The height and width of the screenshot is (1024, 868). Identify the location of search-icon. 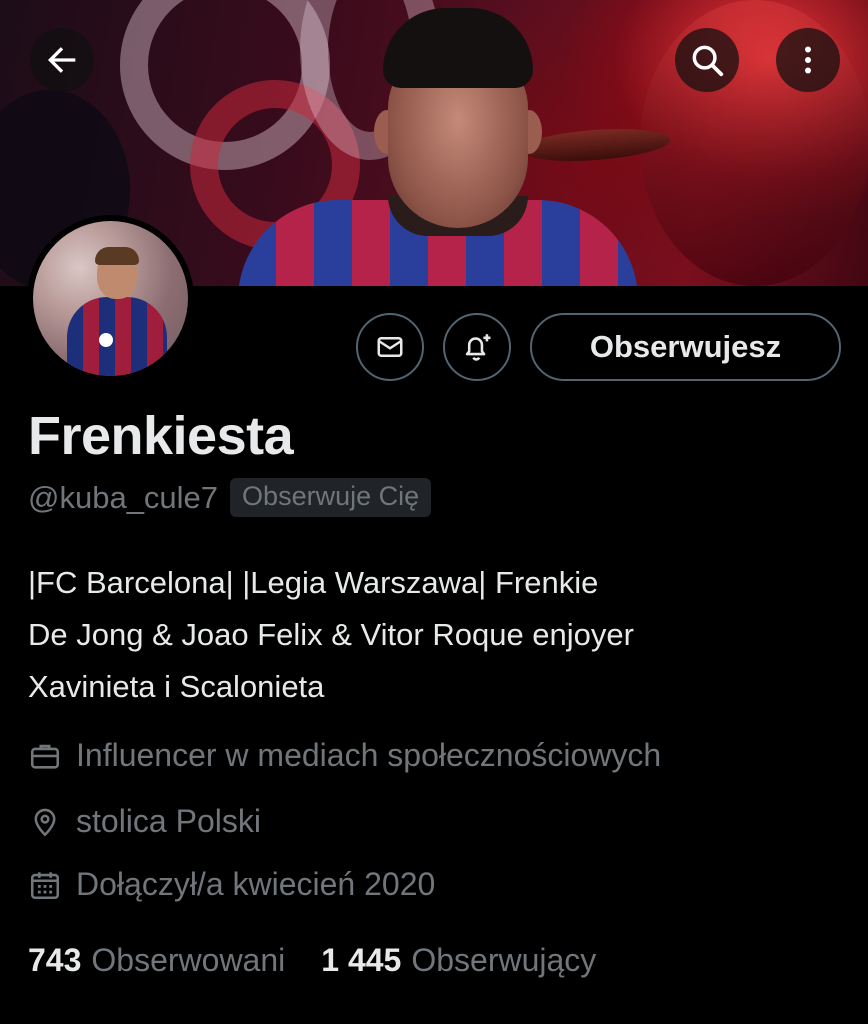
(708, 61).